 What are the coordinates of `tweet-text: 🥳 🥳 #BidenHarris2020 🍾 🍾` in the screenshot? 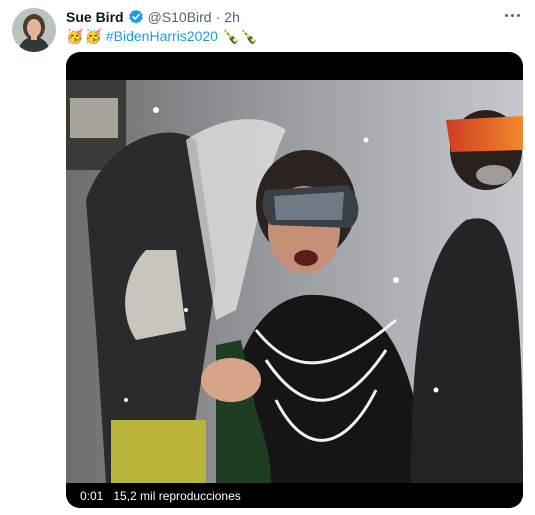 It's located at (162, 36).